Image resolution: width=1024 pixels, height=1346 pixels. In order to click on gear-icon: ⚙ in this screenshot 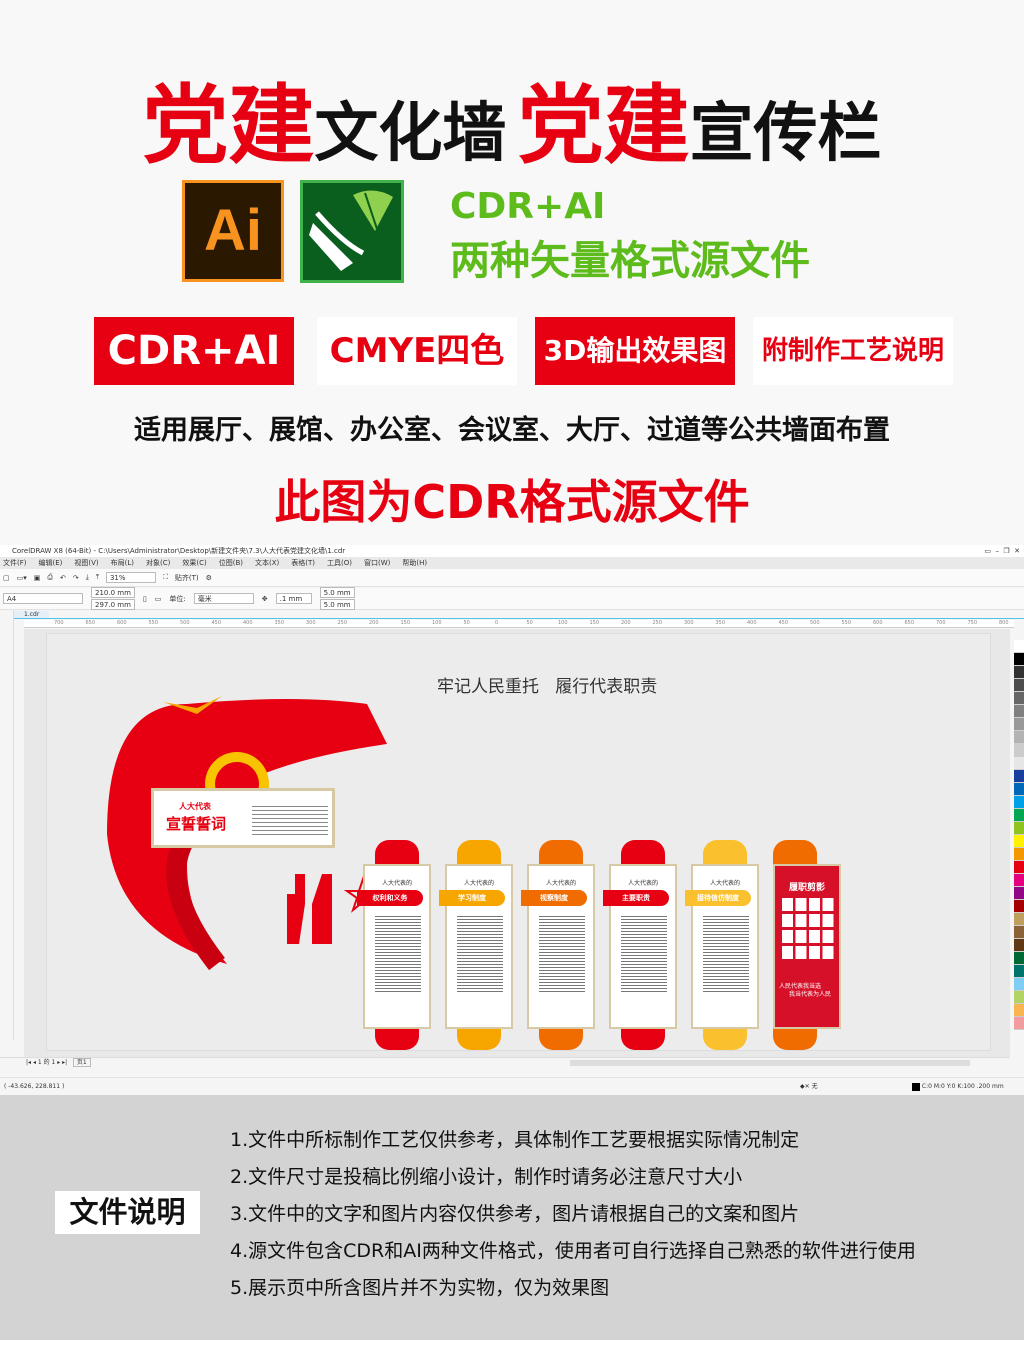, I will do `click(209, 578)`.